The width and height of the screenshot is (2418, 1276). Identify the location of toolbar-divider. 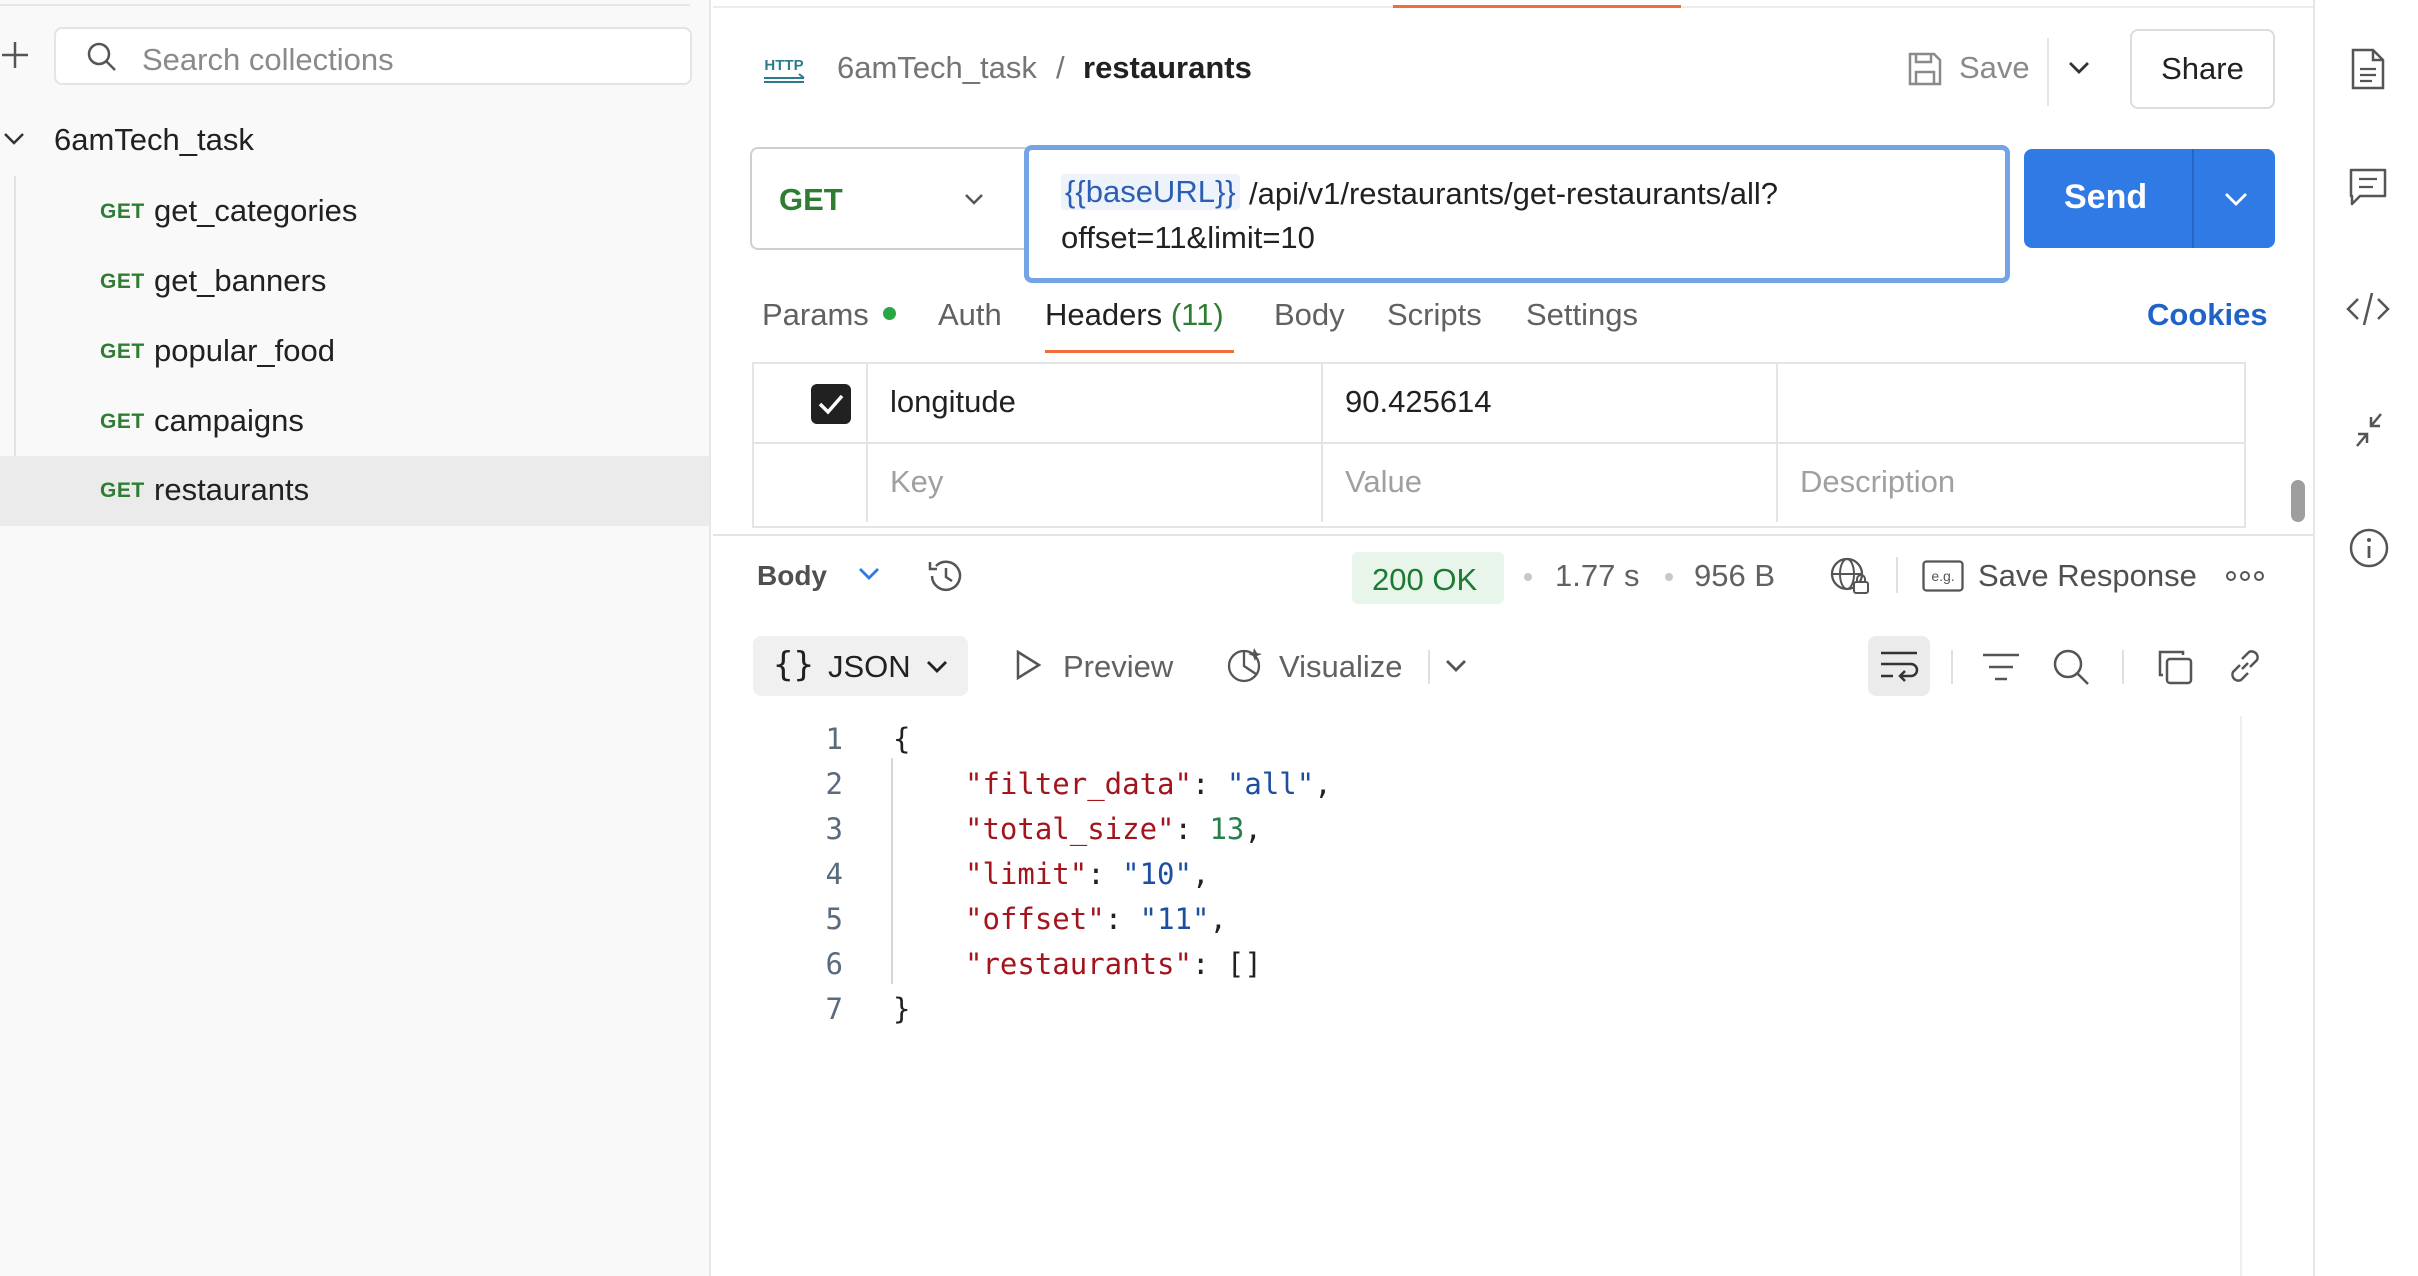
(1952, 667).